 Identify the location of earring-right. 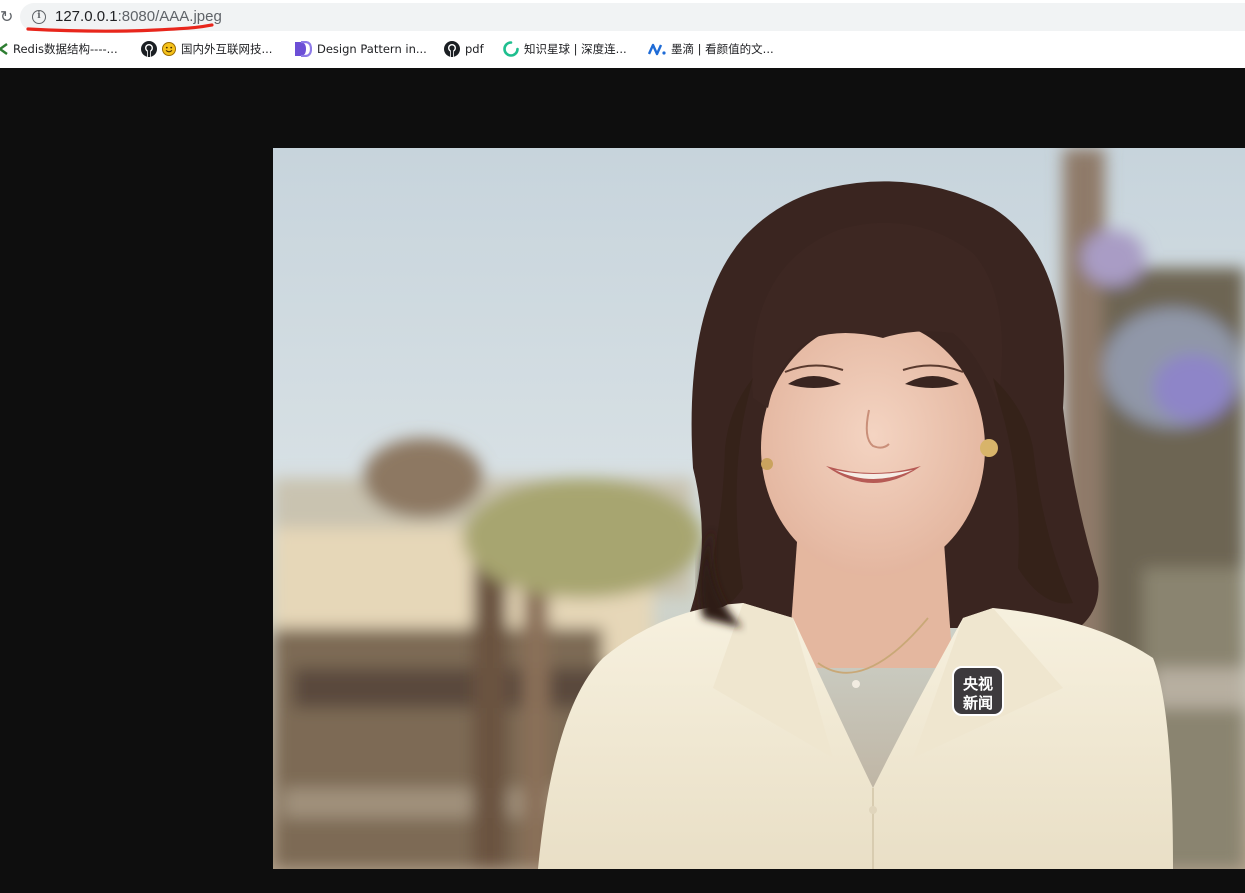
(989, 448).